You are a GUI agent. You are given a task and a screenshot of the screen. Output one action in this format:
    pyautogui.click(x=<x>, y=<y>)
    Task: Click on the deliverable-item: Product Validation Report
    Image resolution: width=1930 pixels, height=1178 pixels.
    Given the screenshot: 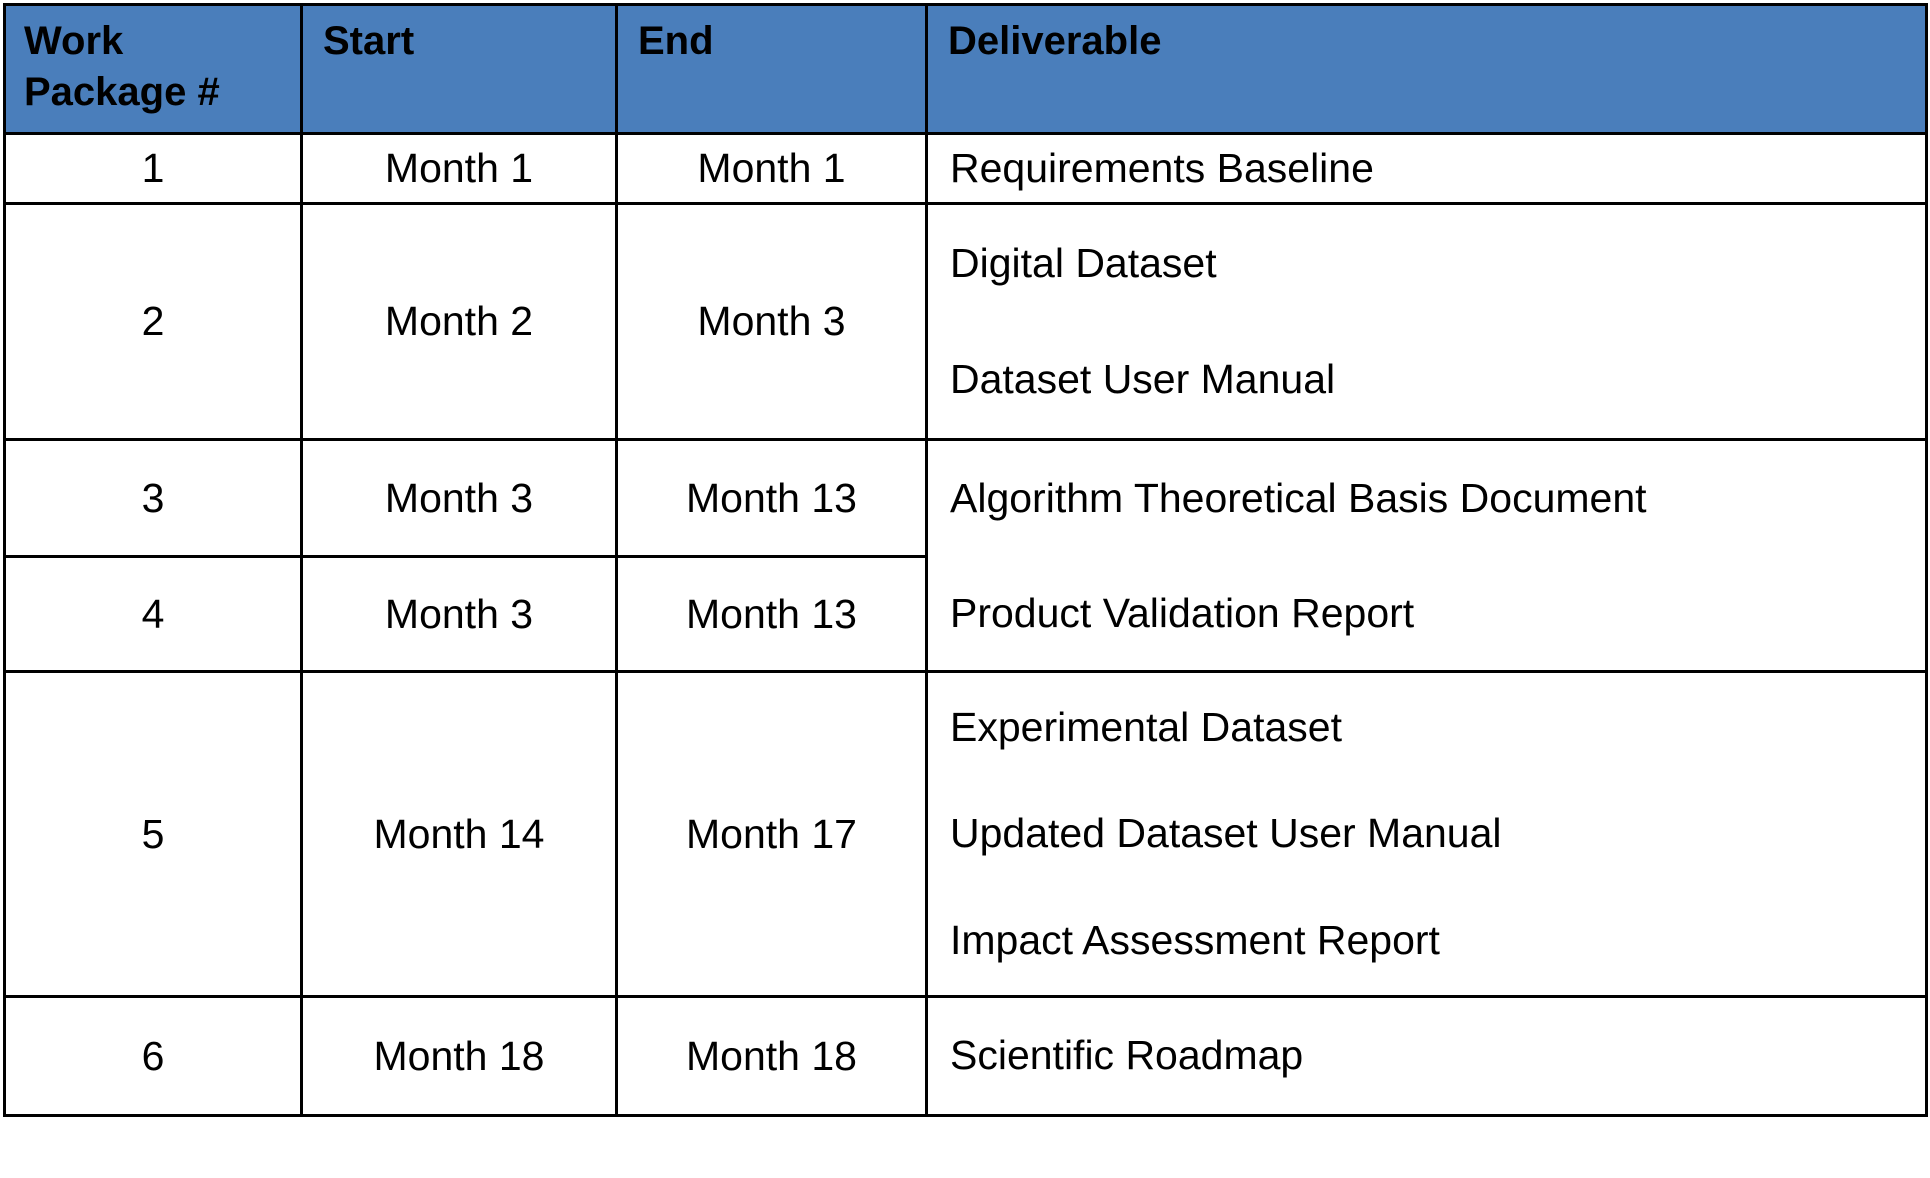 What is the action you would take?
    pyautogui.click(x=1182, y=612)
    